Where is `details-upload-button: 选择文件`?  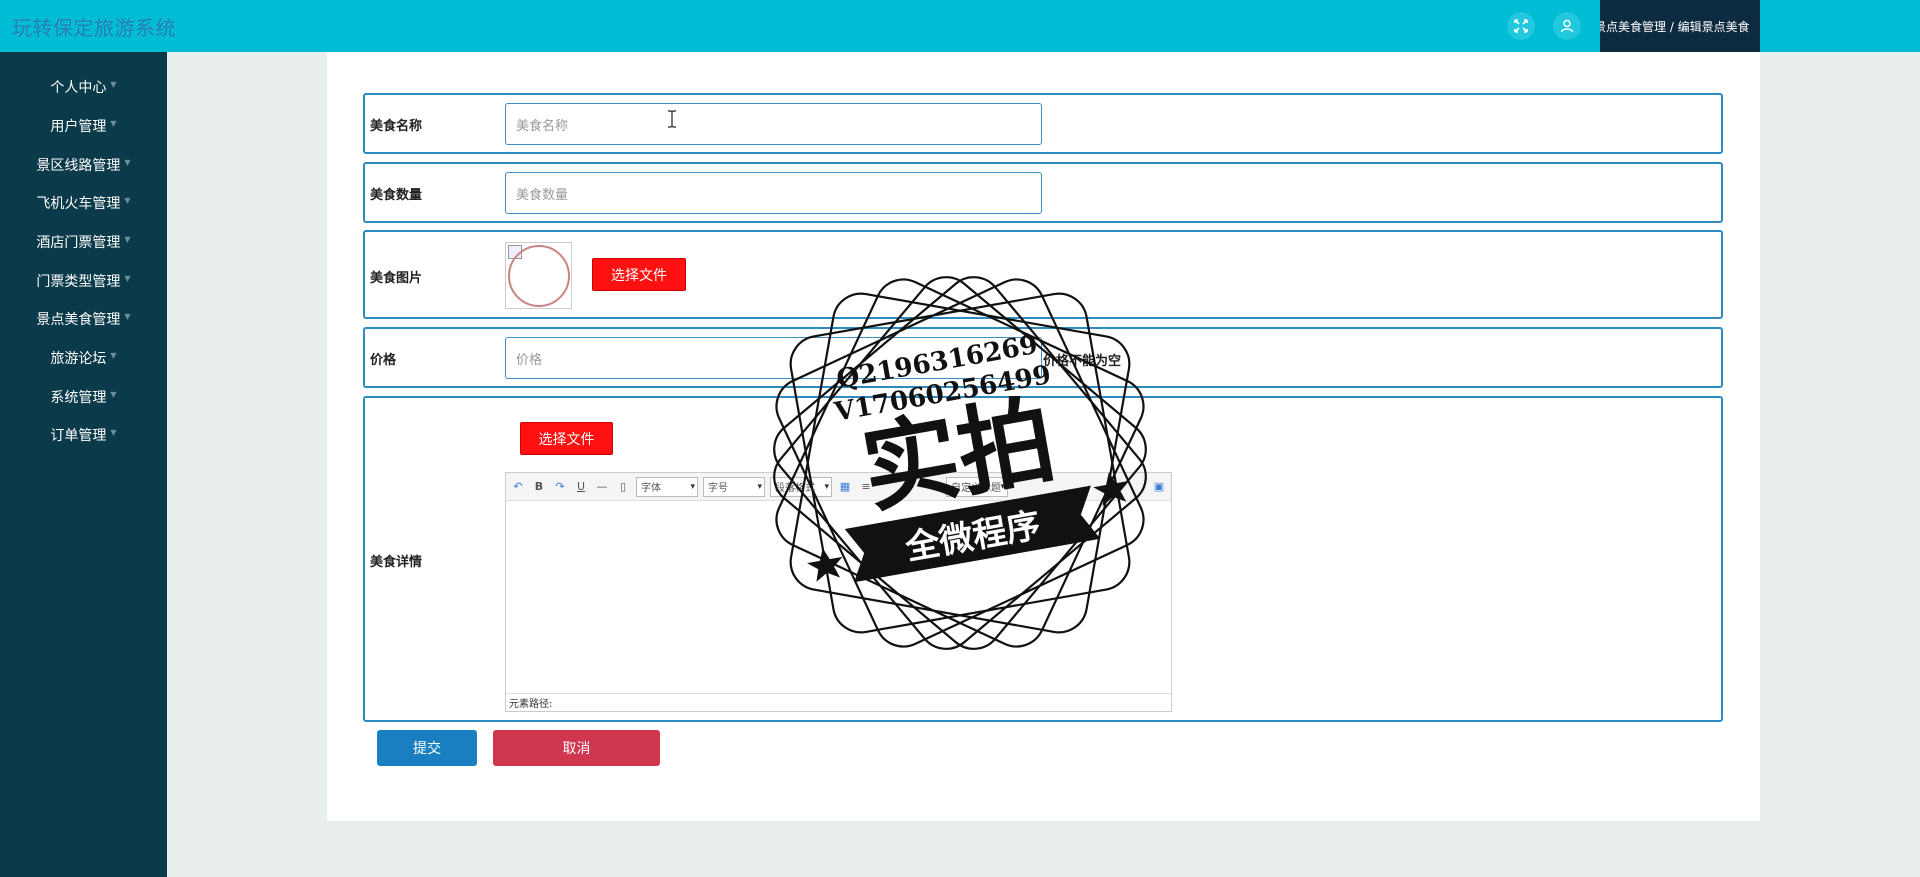 details-upload-button: 选择文件 is located at coordinates (566, 438).